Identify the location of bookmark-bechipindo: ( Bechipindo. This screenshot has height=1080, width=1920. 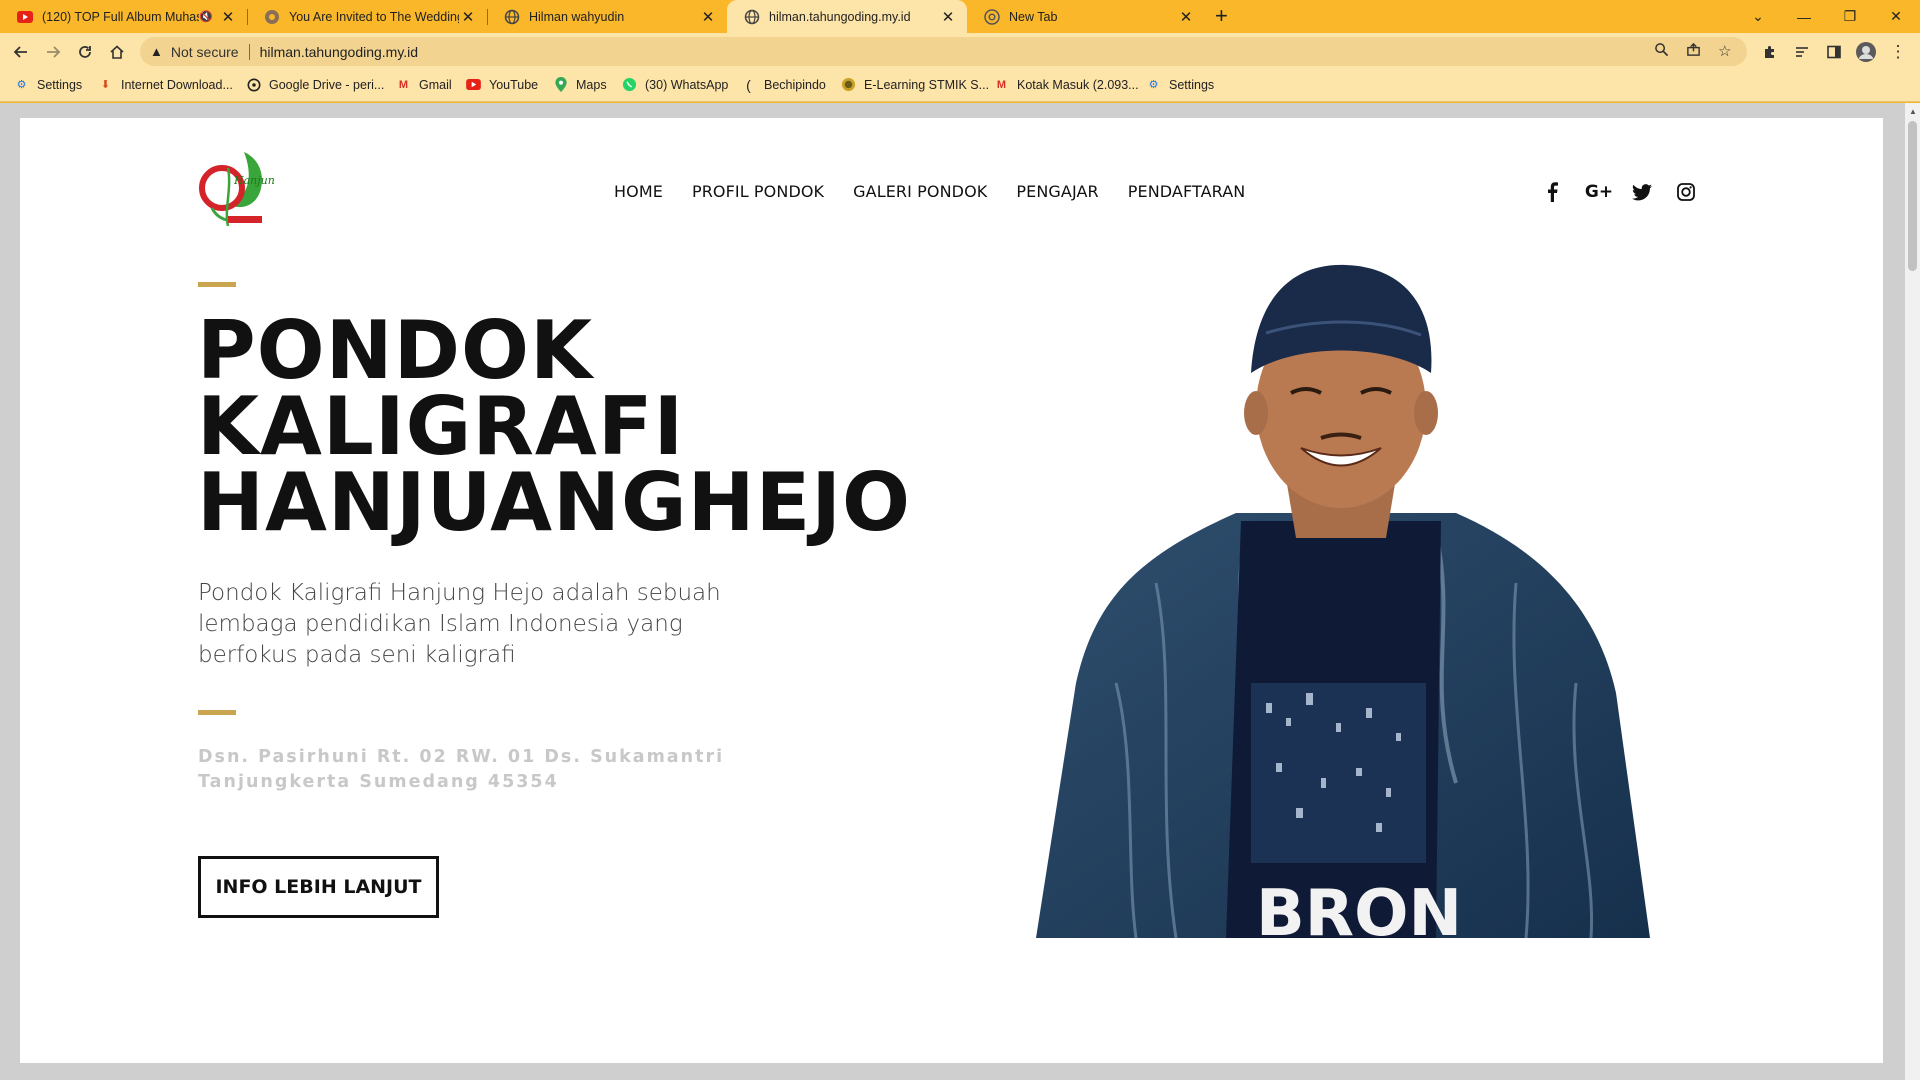
(783, 84).